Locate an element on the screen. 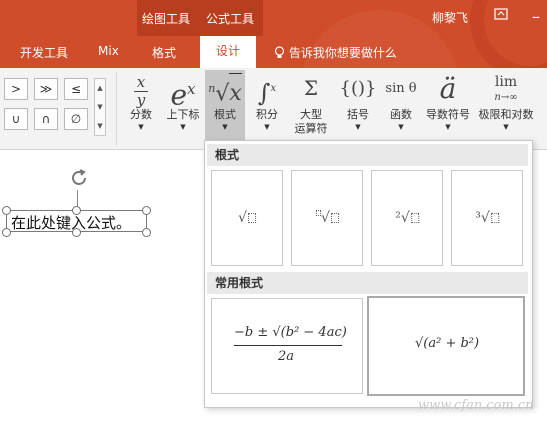 This screenshot has height=424, width=547. bracket-icon: {()} is located at coordinates (358, 88).